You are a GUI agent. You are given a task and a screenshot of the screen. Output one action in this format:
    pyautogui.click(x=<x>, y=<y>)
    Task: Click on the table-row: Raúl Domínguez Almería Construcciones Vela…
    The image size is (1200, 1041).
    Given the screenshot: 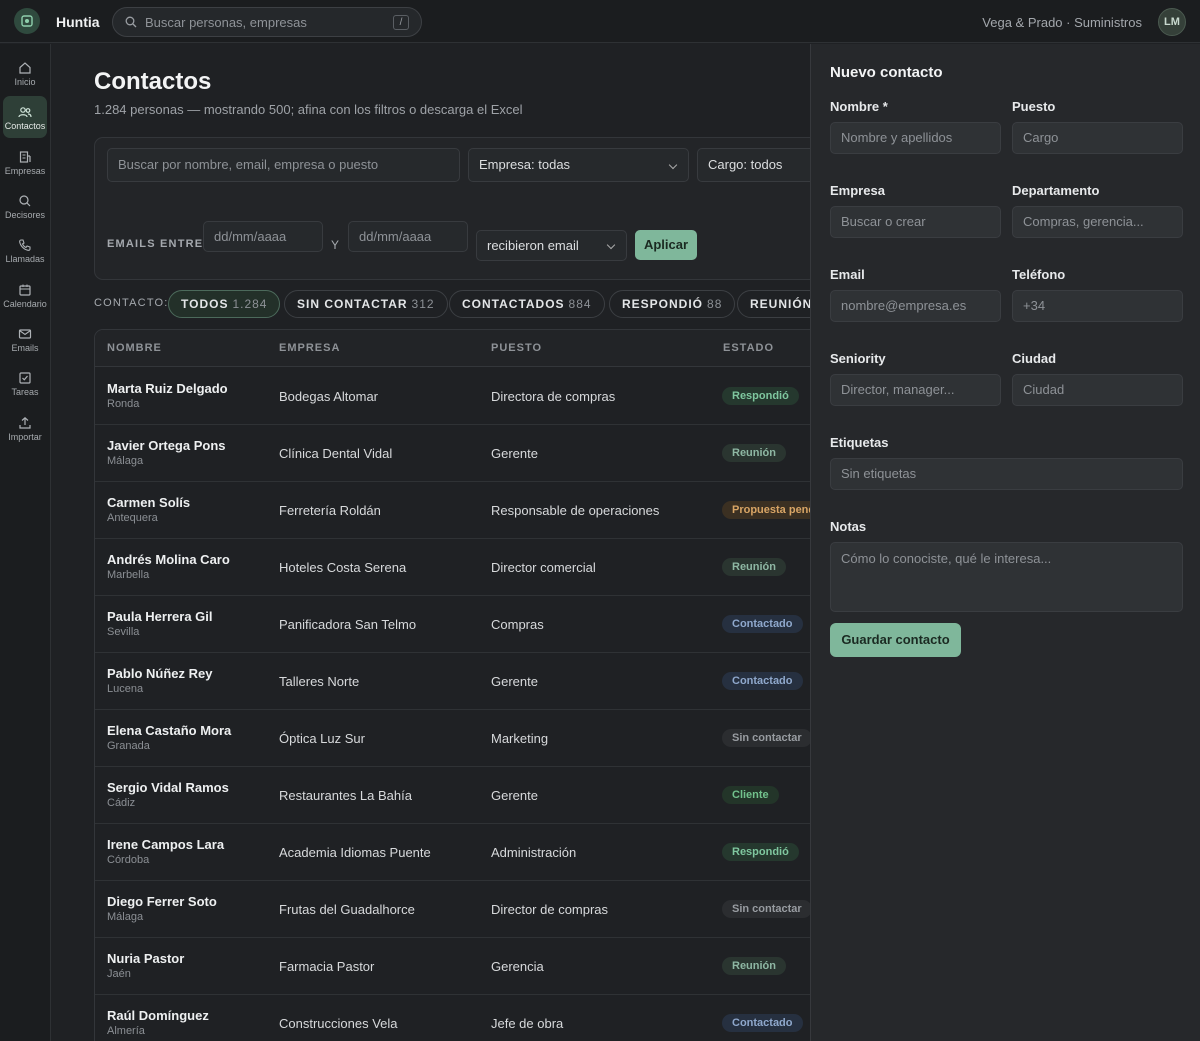 What is the action you would take?
    pyautogui.click(x=452, y=1018)
    